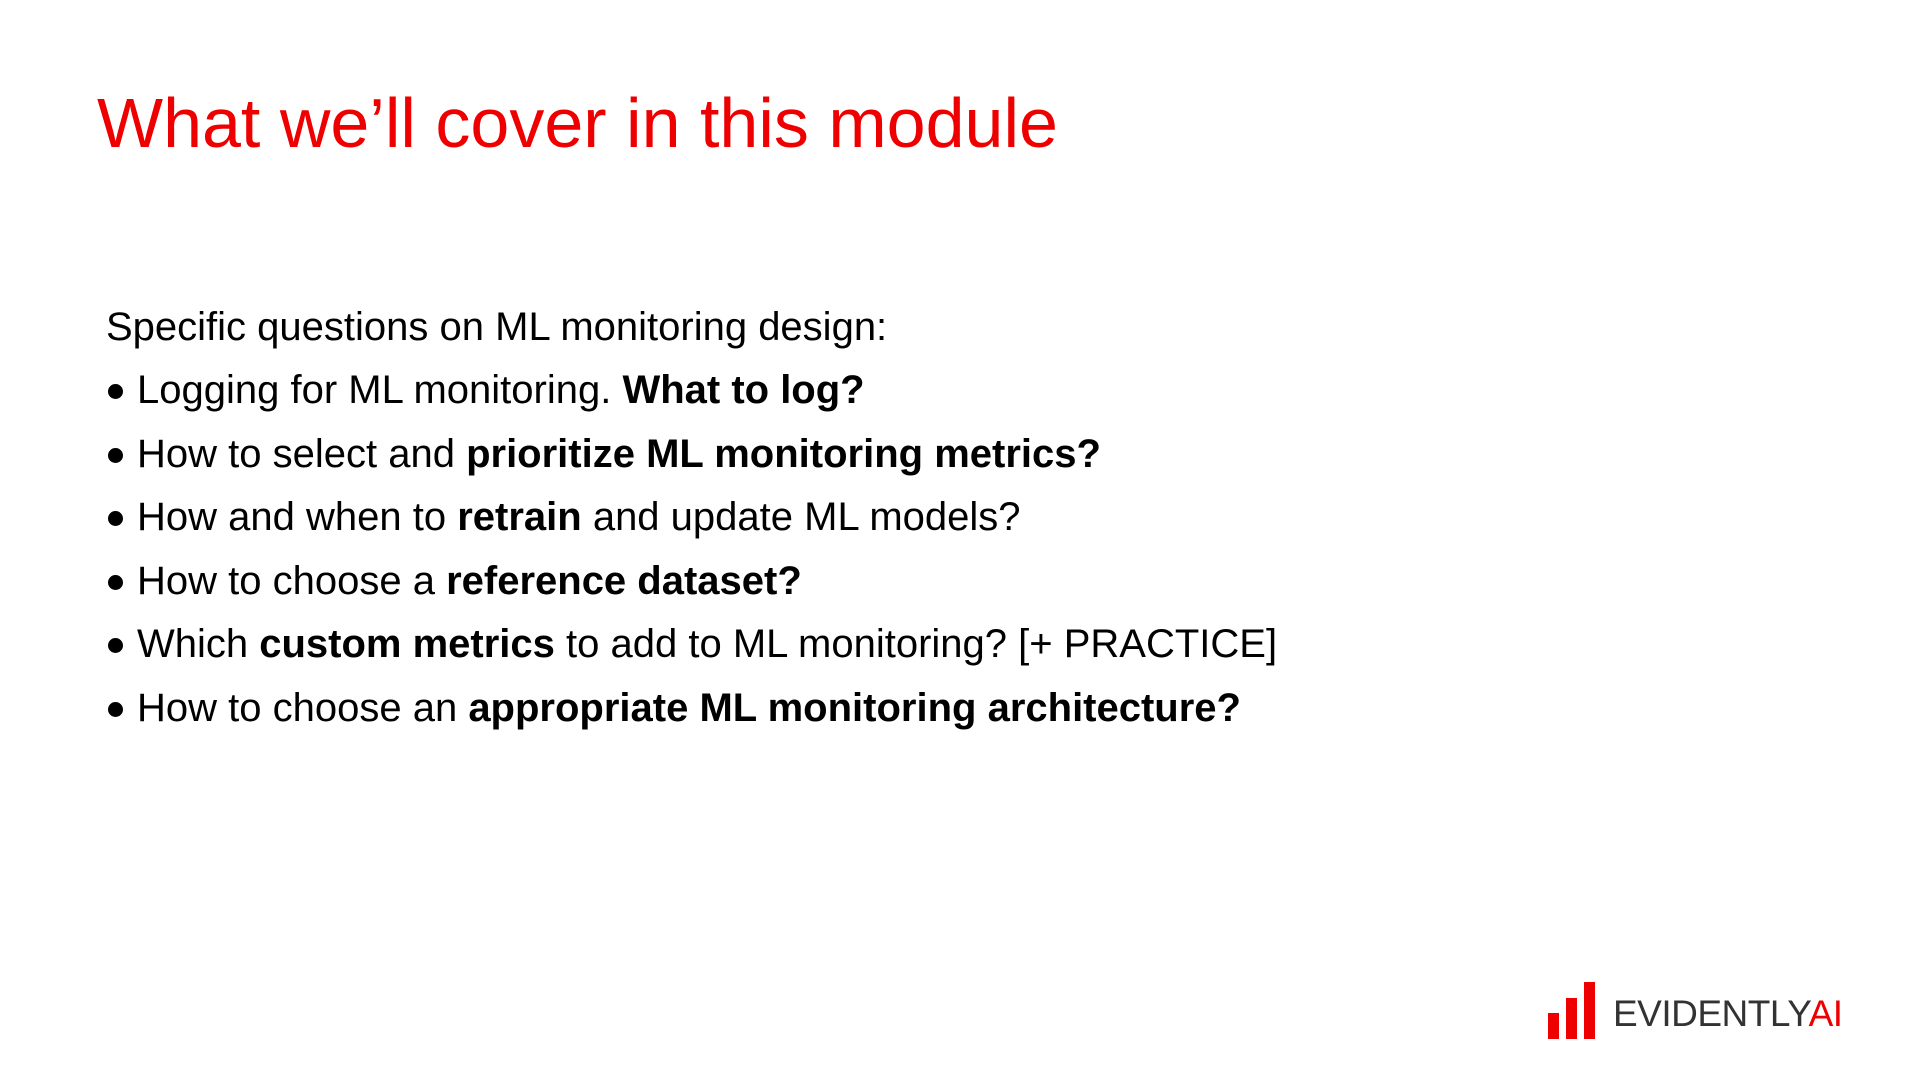  I want to click on bullet-item: Logging for ML monitoring. What to log?, so click(806, 399).